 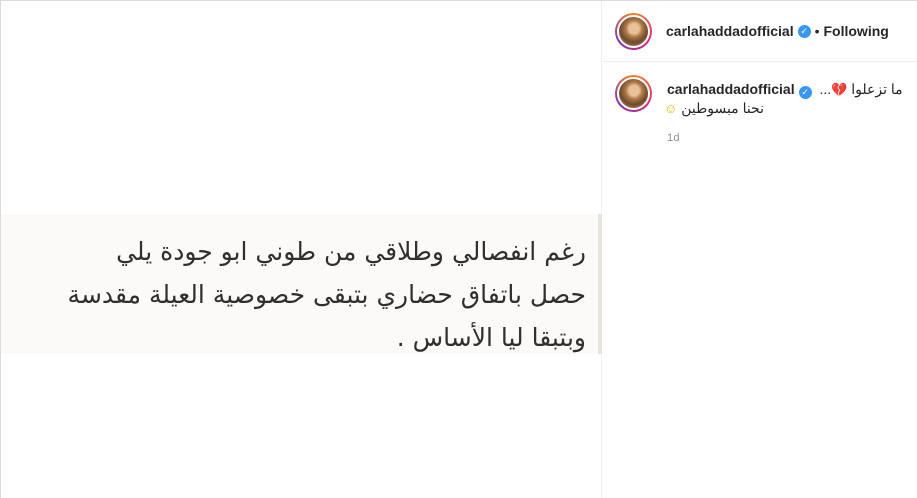 I want to click on post-header: carlahaddadofficial ✓ • Following, so click(x=759, y=31).